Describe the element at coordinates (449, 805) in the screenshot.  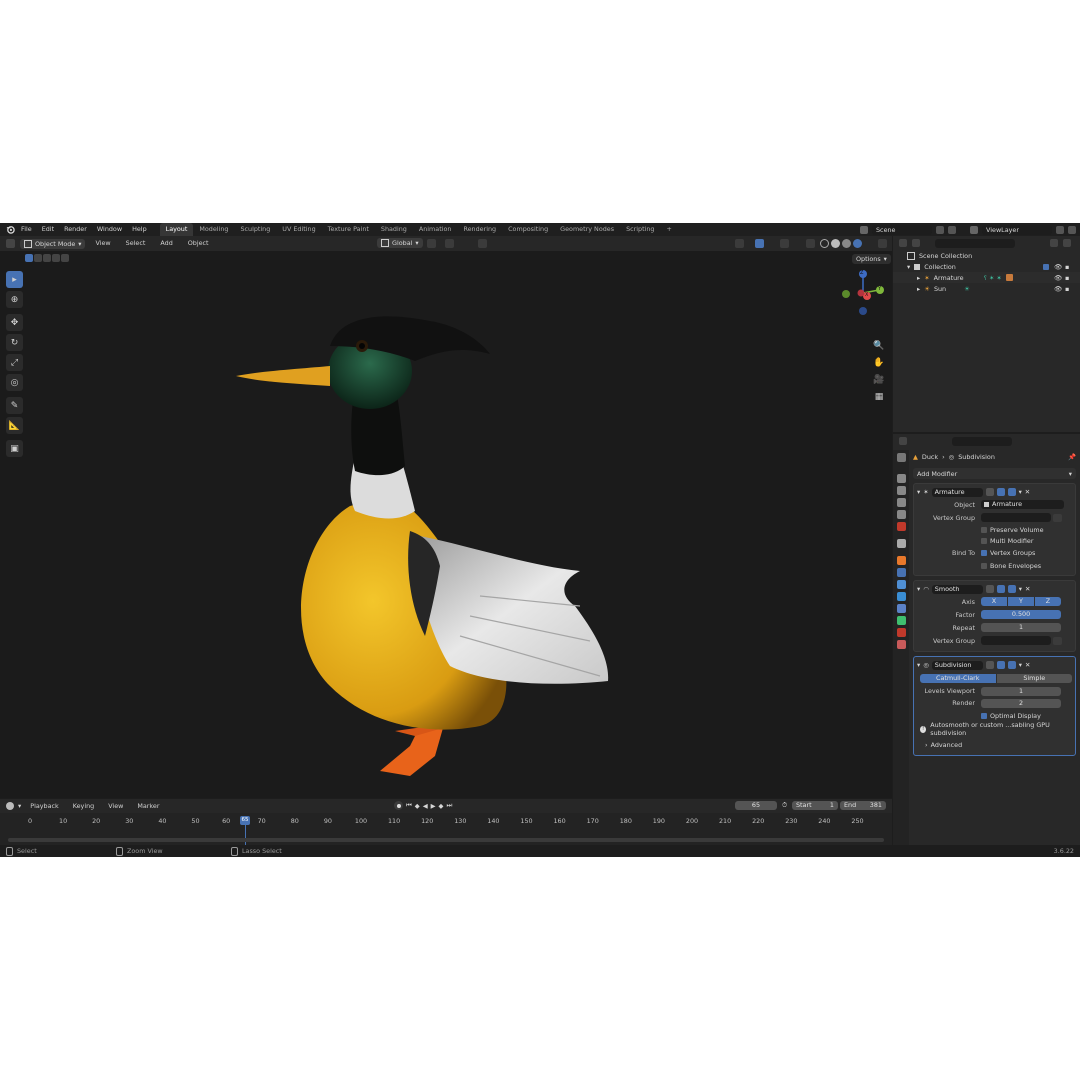
I see `jump-end-icon: ⏭` at that location.